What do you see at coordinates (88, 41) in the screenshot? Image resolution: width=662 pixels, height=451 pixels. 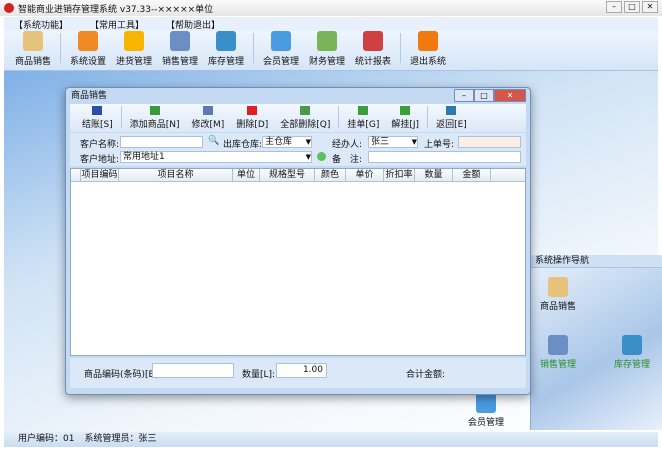 I see `settings-icon` at bounding box center [88, 41].